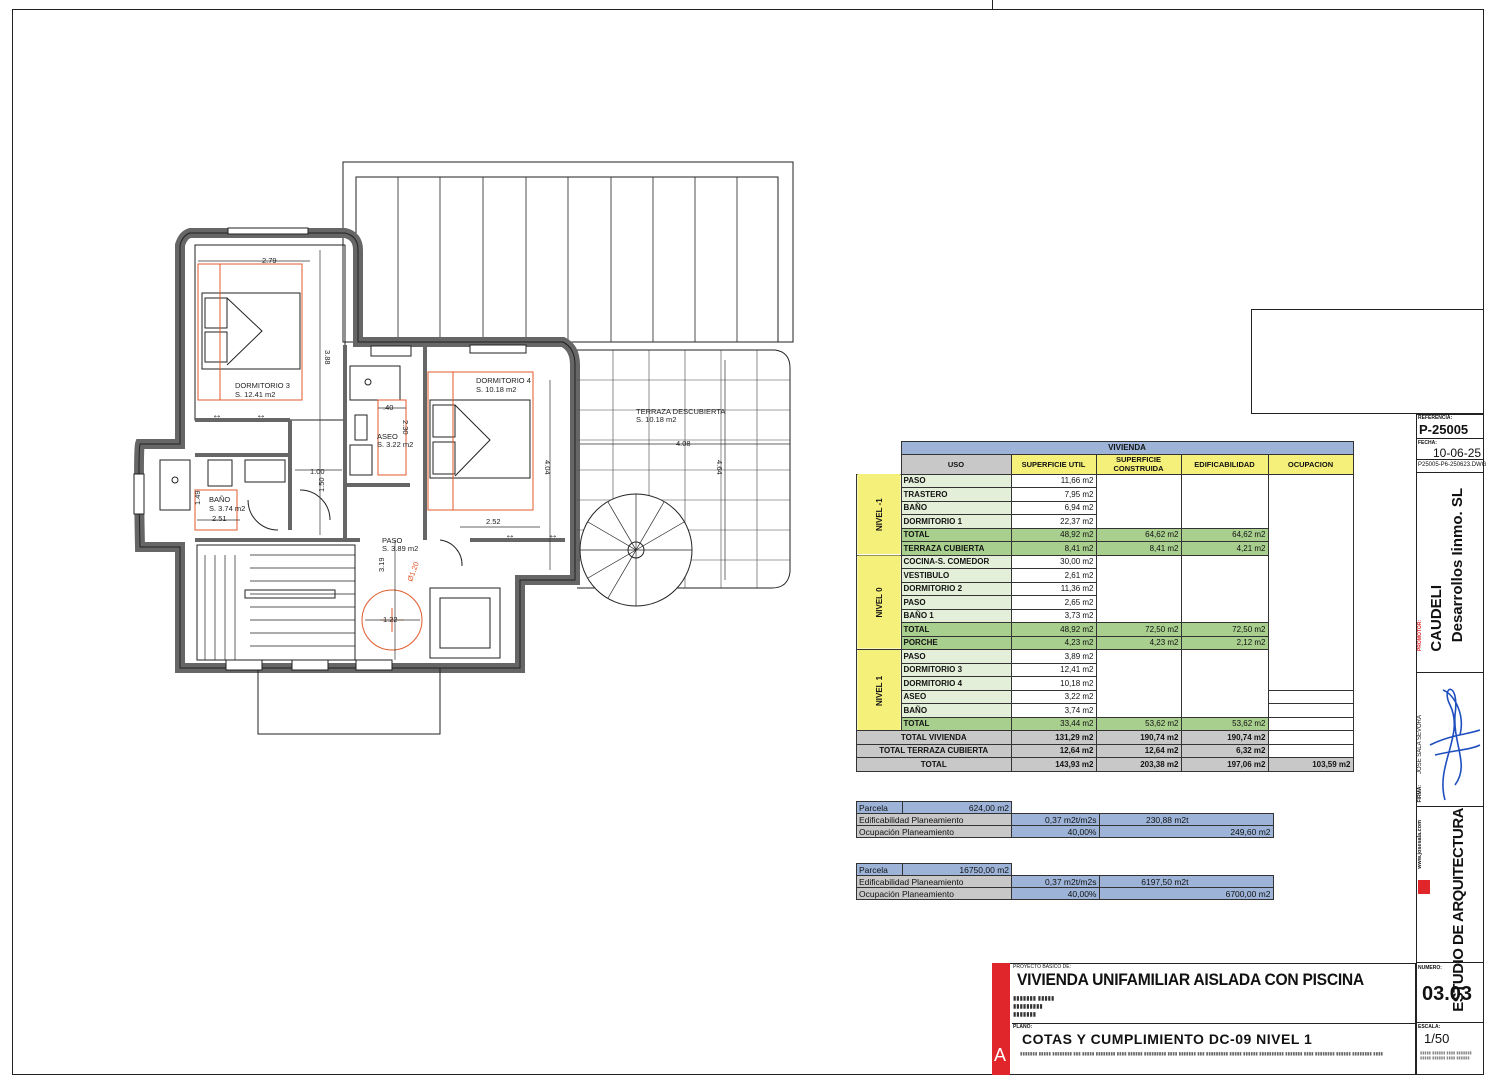  What do you see at coordinates (1167, 1039) in the screenshot?
I see `plan-title: COTAS Y CUMPLIMIENTO DC-09 NIVEL 1` at bounding box center [1167, 1039].